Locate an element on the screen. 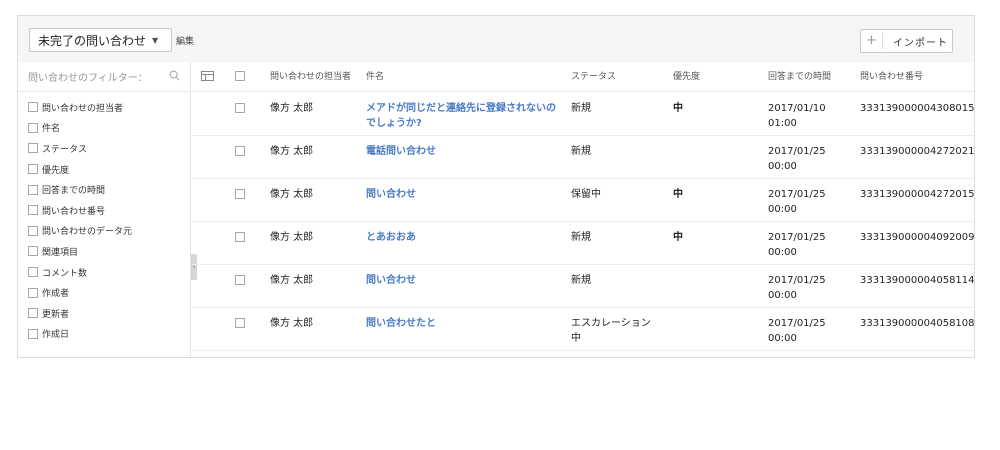 The height and width of the screenshot is (450, 1000). view-selector: 未完了の問い合わせ ▼ is located at coordinates (100, 40).